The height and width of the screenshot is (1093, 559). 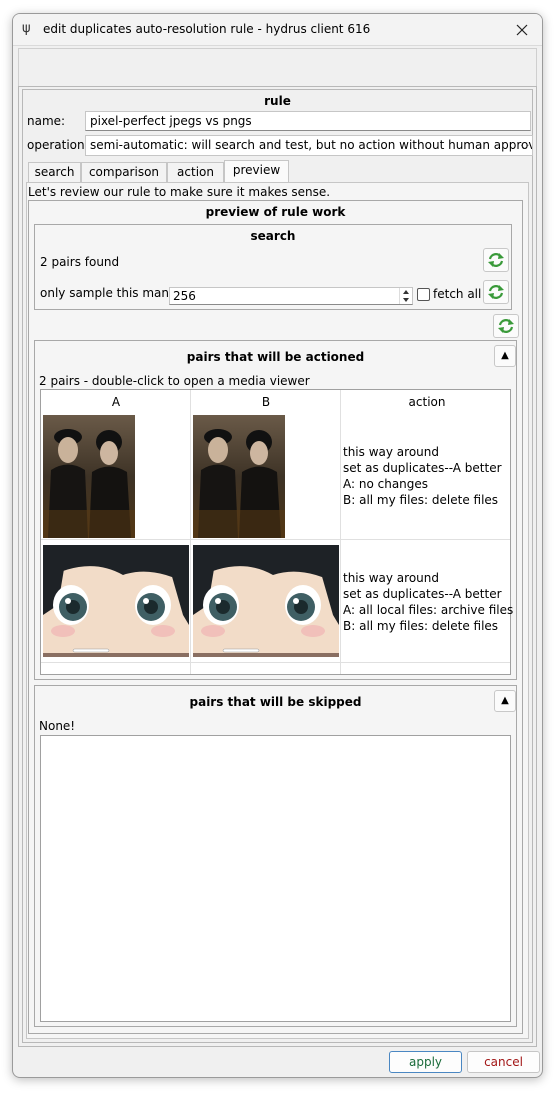 What do you see at coordinates (457, 294) in the screenshot?
I see `fetch-all-label: fetch all` at bounding box center [457, 294].